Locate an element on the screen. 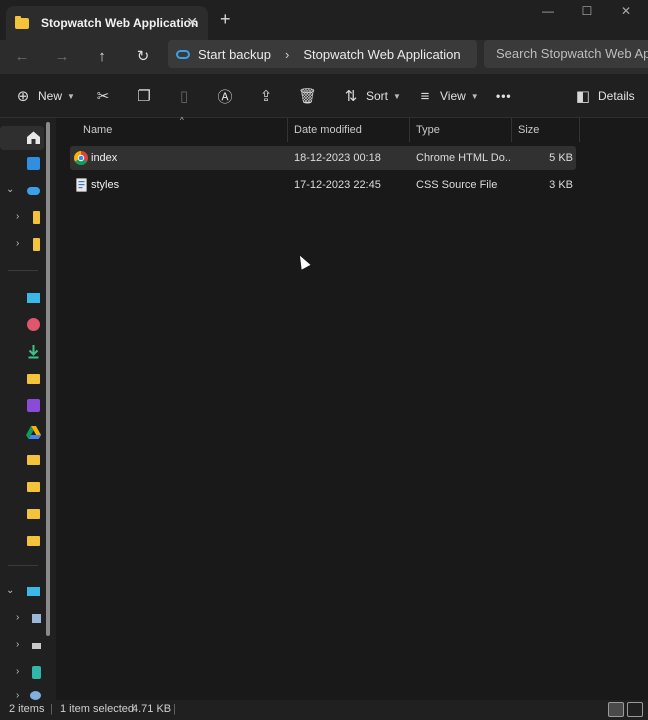 Image resolution: width=648 pixels, height=720 pixels. home-icon is located at coordinates (33, 137).